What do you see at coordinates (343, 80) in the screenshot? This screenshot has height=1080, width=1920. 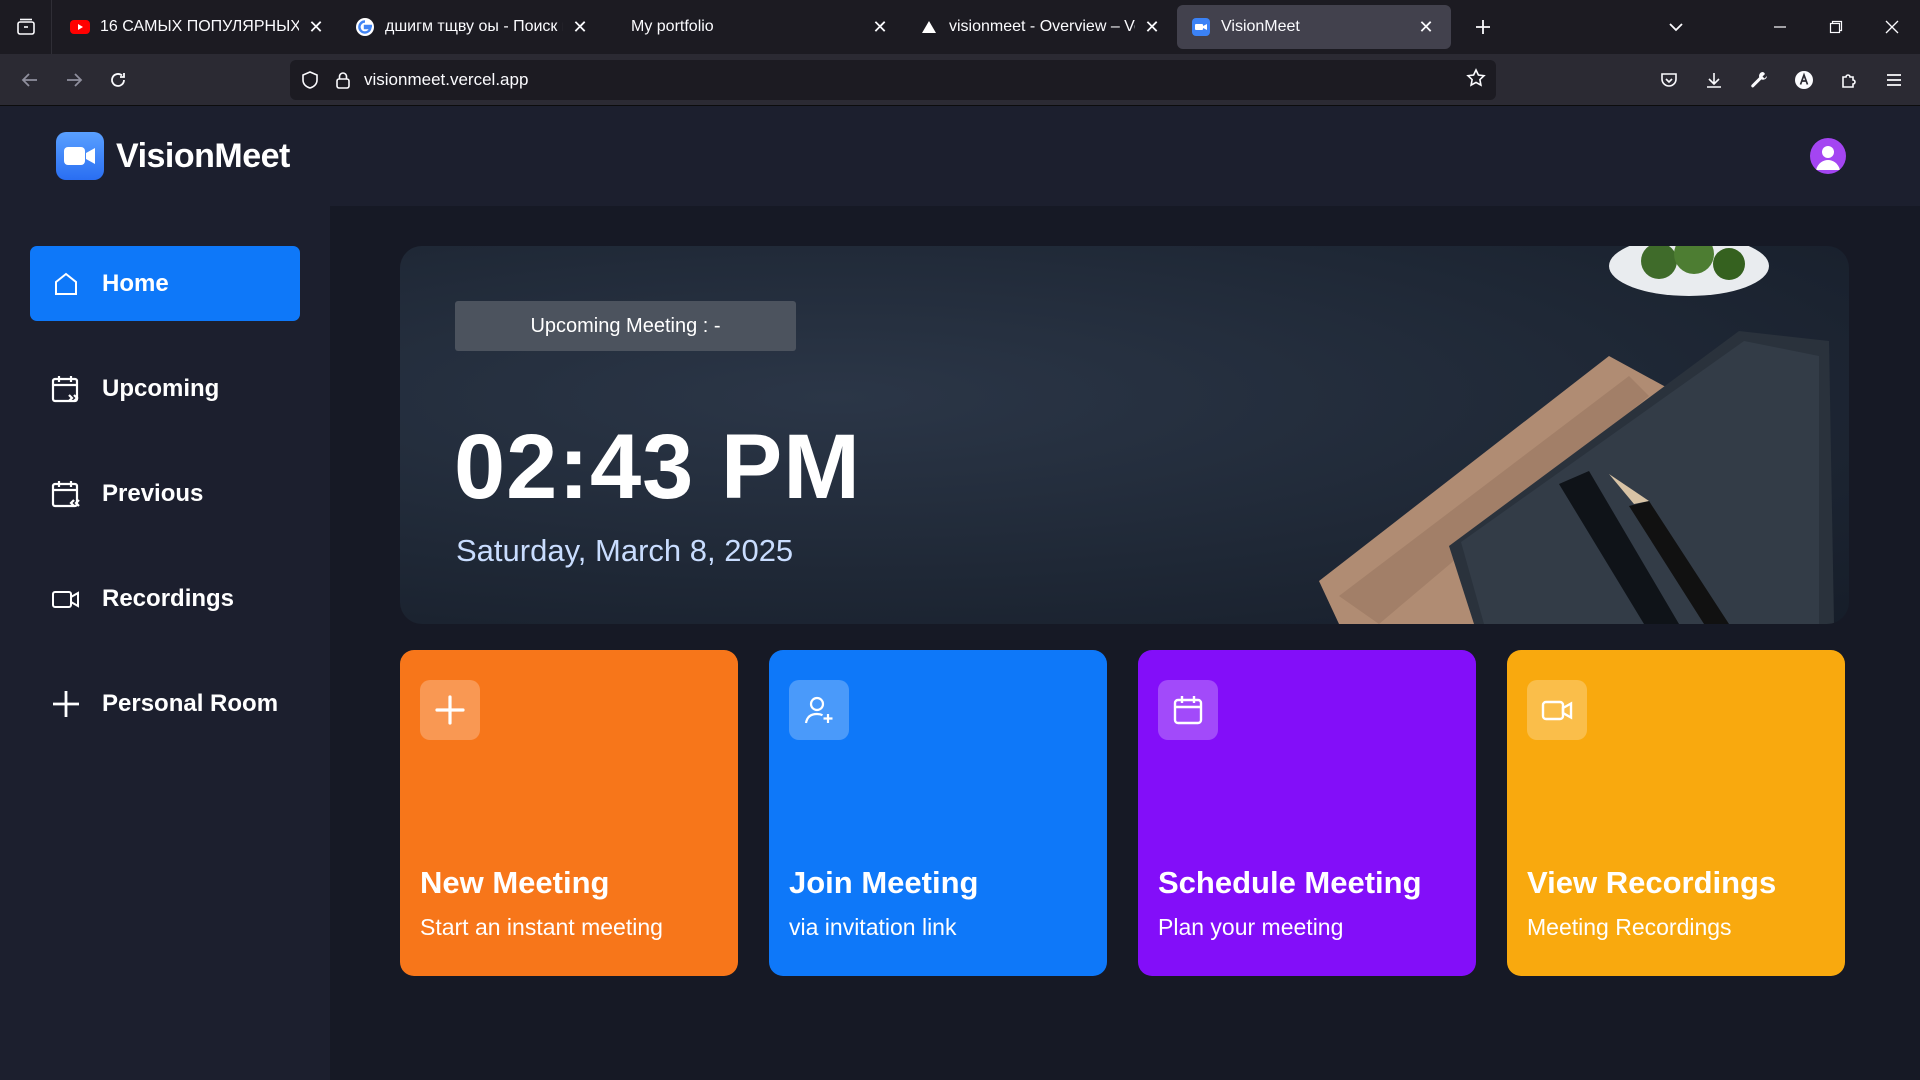 I see `lock-icon` at bounding box center [343, 80].